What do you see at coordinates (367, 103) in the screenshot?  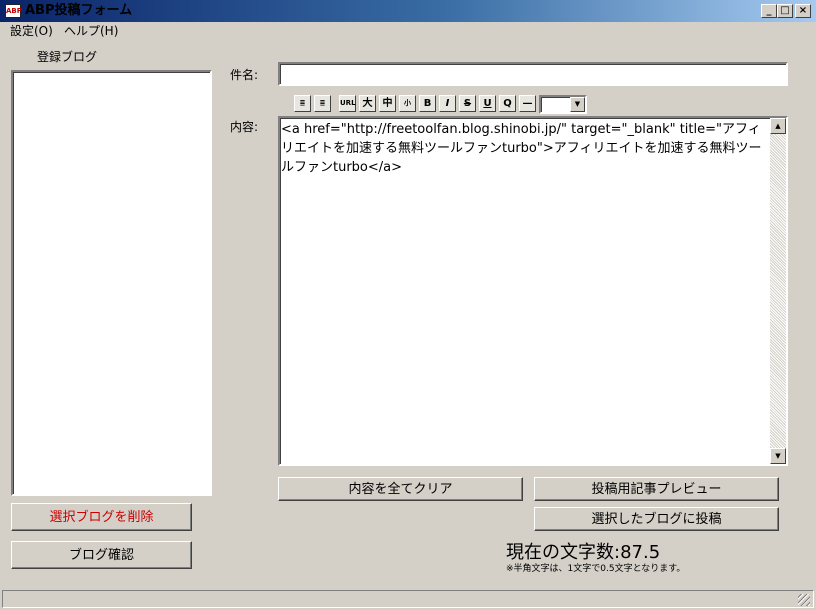 I see `font-large-icon: 大` at bounding box center [367, 103].